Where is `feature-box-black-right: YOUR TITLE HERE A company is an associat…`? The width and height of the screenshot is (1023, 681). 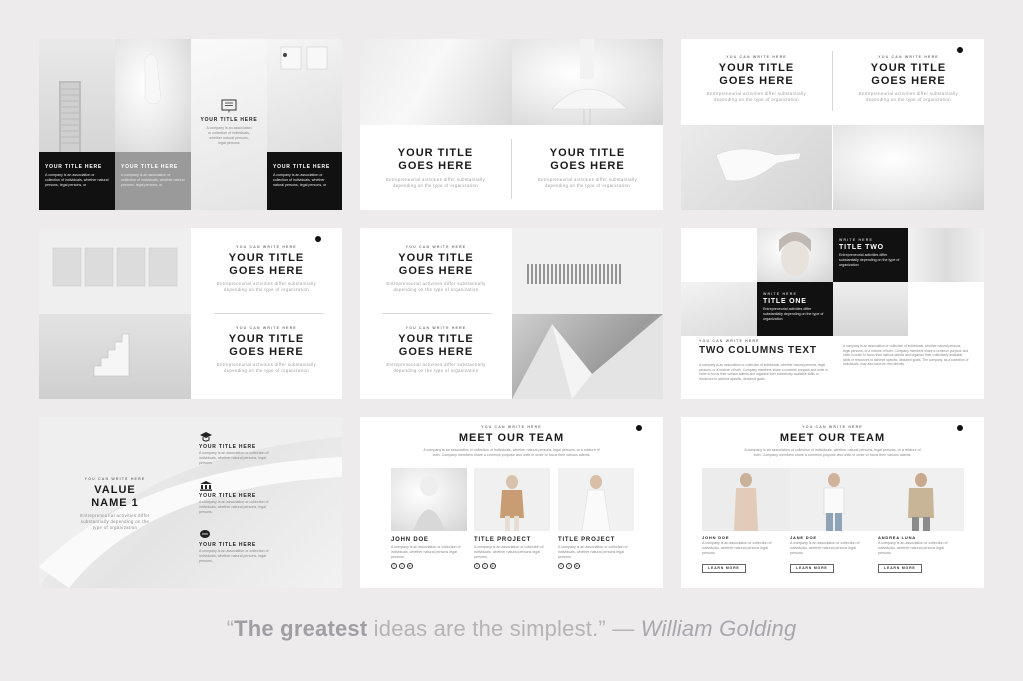 feature-box-black-right: YOUR TITLE HERE A company is an associat… is located at coordinates (304, 181).